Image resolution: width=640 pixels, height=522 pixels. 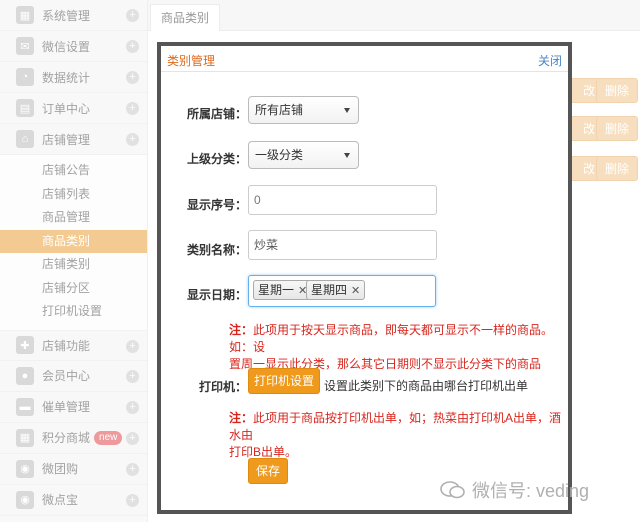 What do you see at coordinates (216, 250) in the screenshot?
I see `category-name-label: 类别名称：` at bounding box center [216, 250].